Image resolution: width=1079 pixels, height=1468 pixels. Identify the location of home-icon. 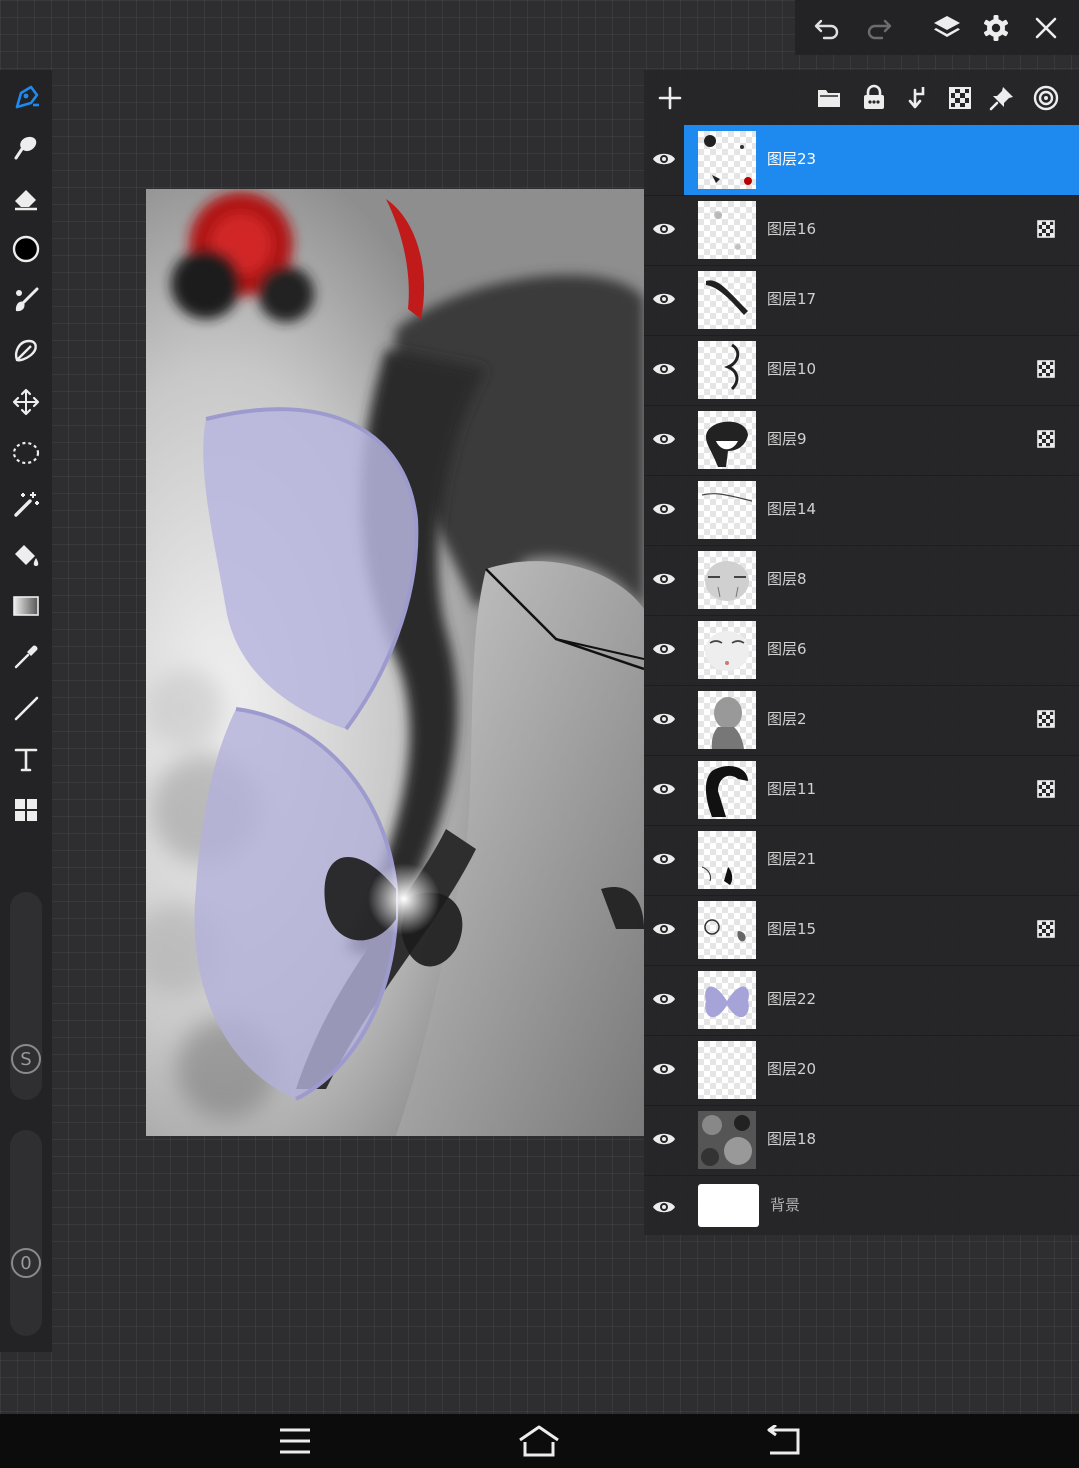
(539, 1441).